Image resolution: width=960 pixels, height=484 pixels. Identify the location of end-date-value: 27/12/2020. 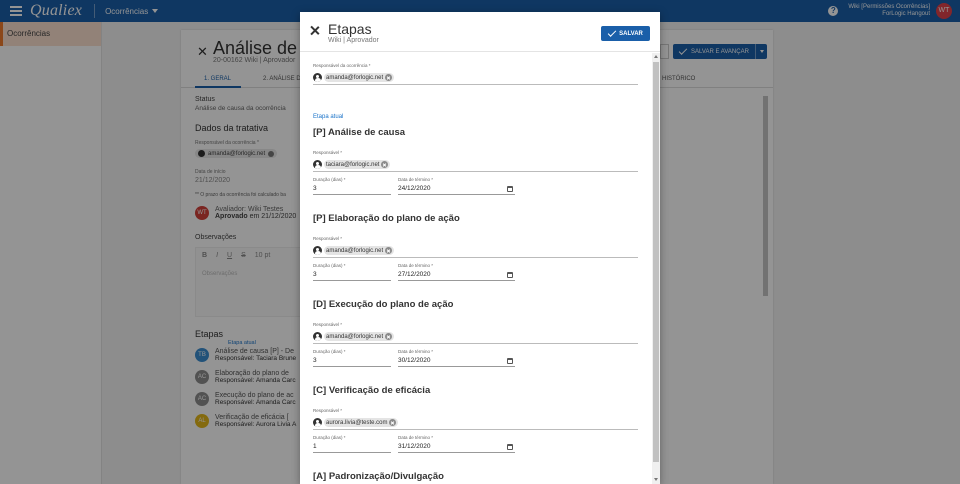
(414, 274).